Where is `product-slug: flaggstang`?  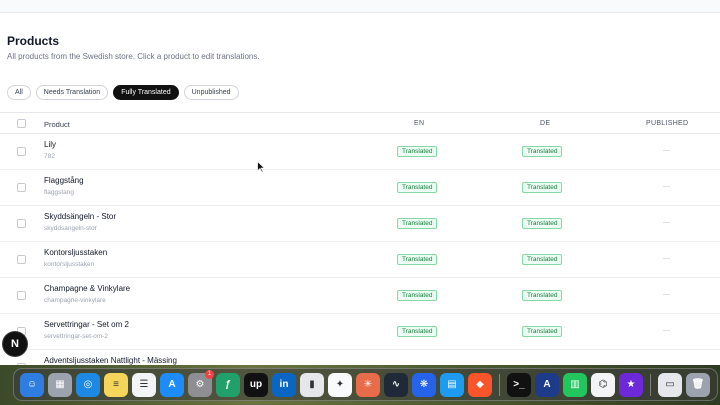 product-slug: flaggstang is located at coordinates (59, 192).